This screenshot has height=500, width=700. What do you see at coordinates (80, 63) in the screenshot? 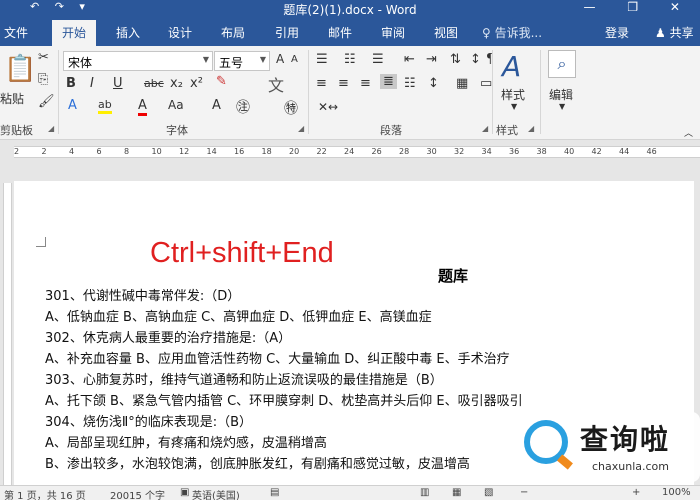
I see `font-name-value: 宋体` at bounding box center [80, 63].